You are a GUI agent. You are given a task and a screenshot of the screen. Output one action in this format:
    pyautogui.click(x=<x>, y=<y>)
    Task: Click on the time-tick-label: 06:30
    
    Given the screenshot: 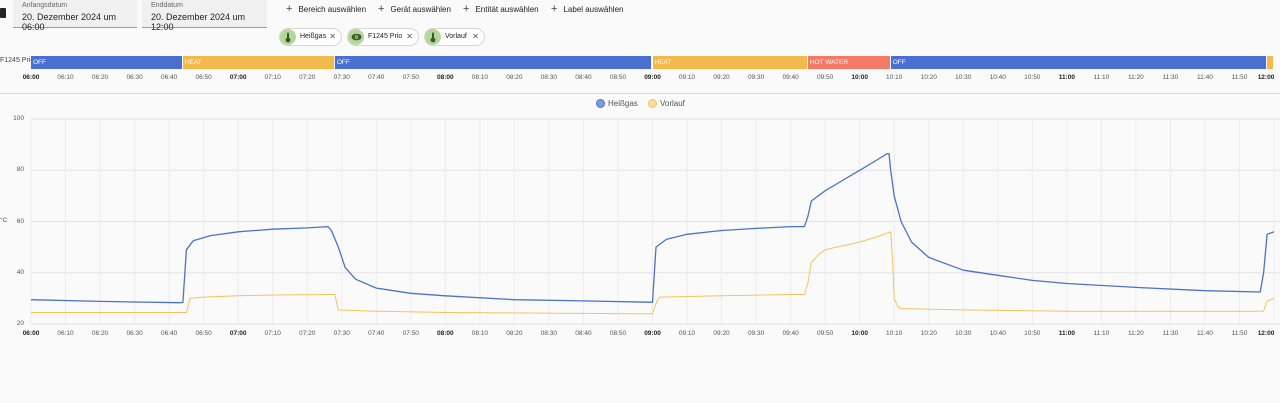 What is the action you would take?
    pyautogui.click(x=134, y=333)
    